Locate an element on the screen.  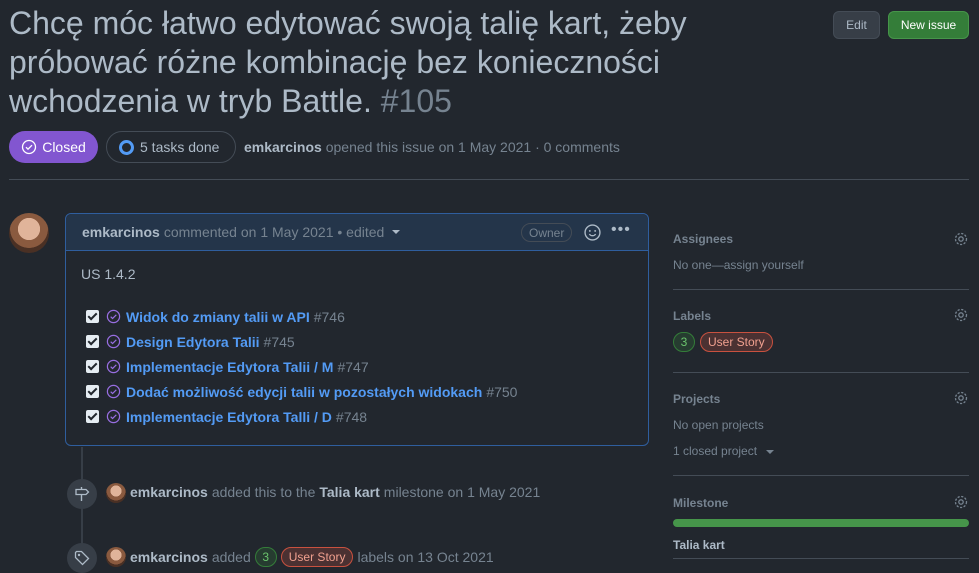
new-issue-button: New issue is located at coordinates (928, 25).